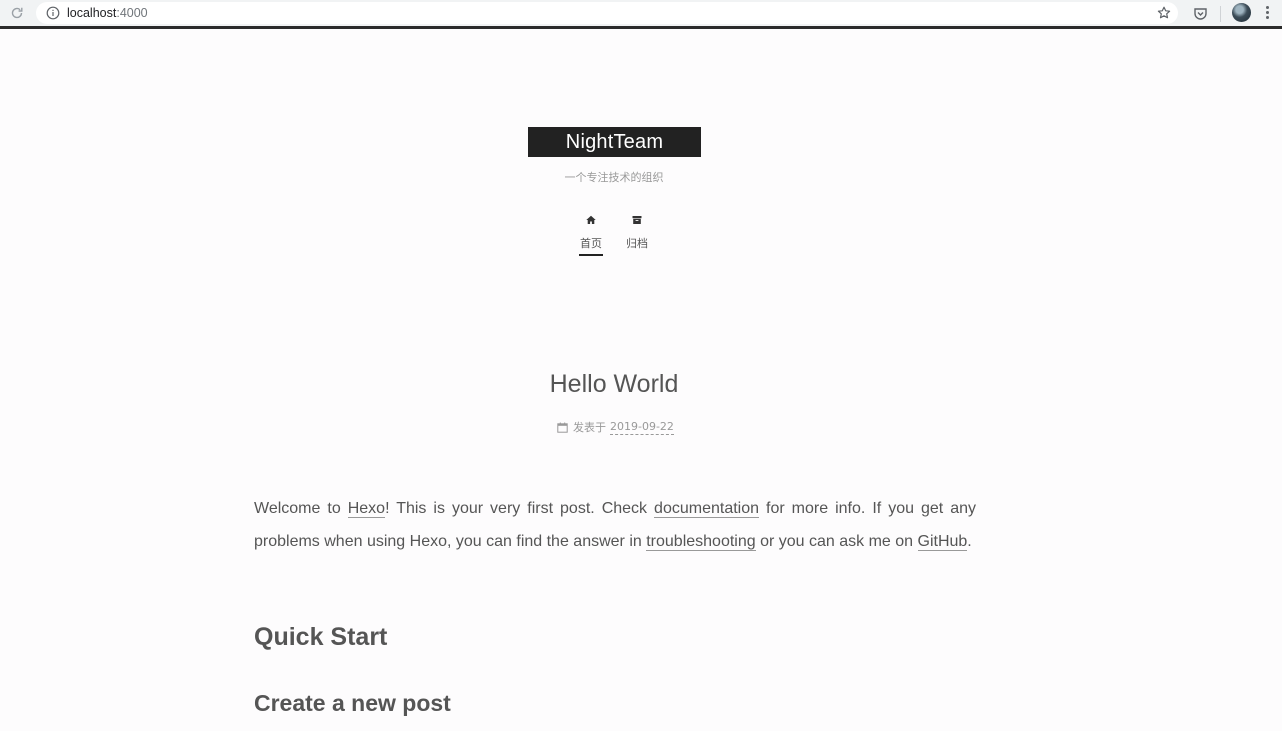 Image resolution: width=1282 pixels, height=731 pixels. I want to click on active-menu-underline, so click(591, 255).